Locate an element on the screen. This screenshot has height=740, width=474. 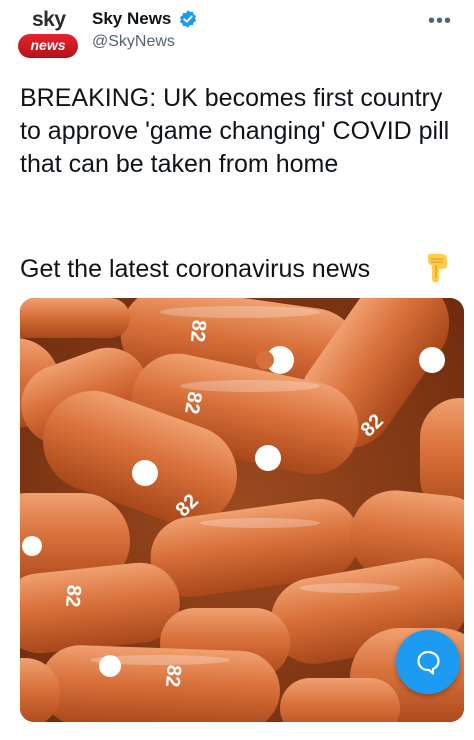
avatar: sky news is located at coordinates (48, 35).